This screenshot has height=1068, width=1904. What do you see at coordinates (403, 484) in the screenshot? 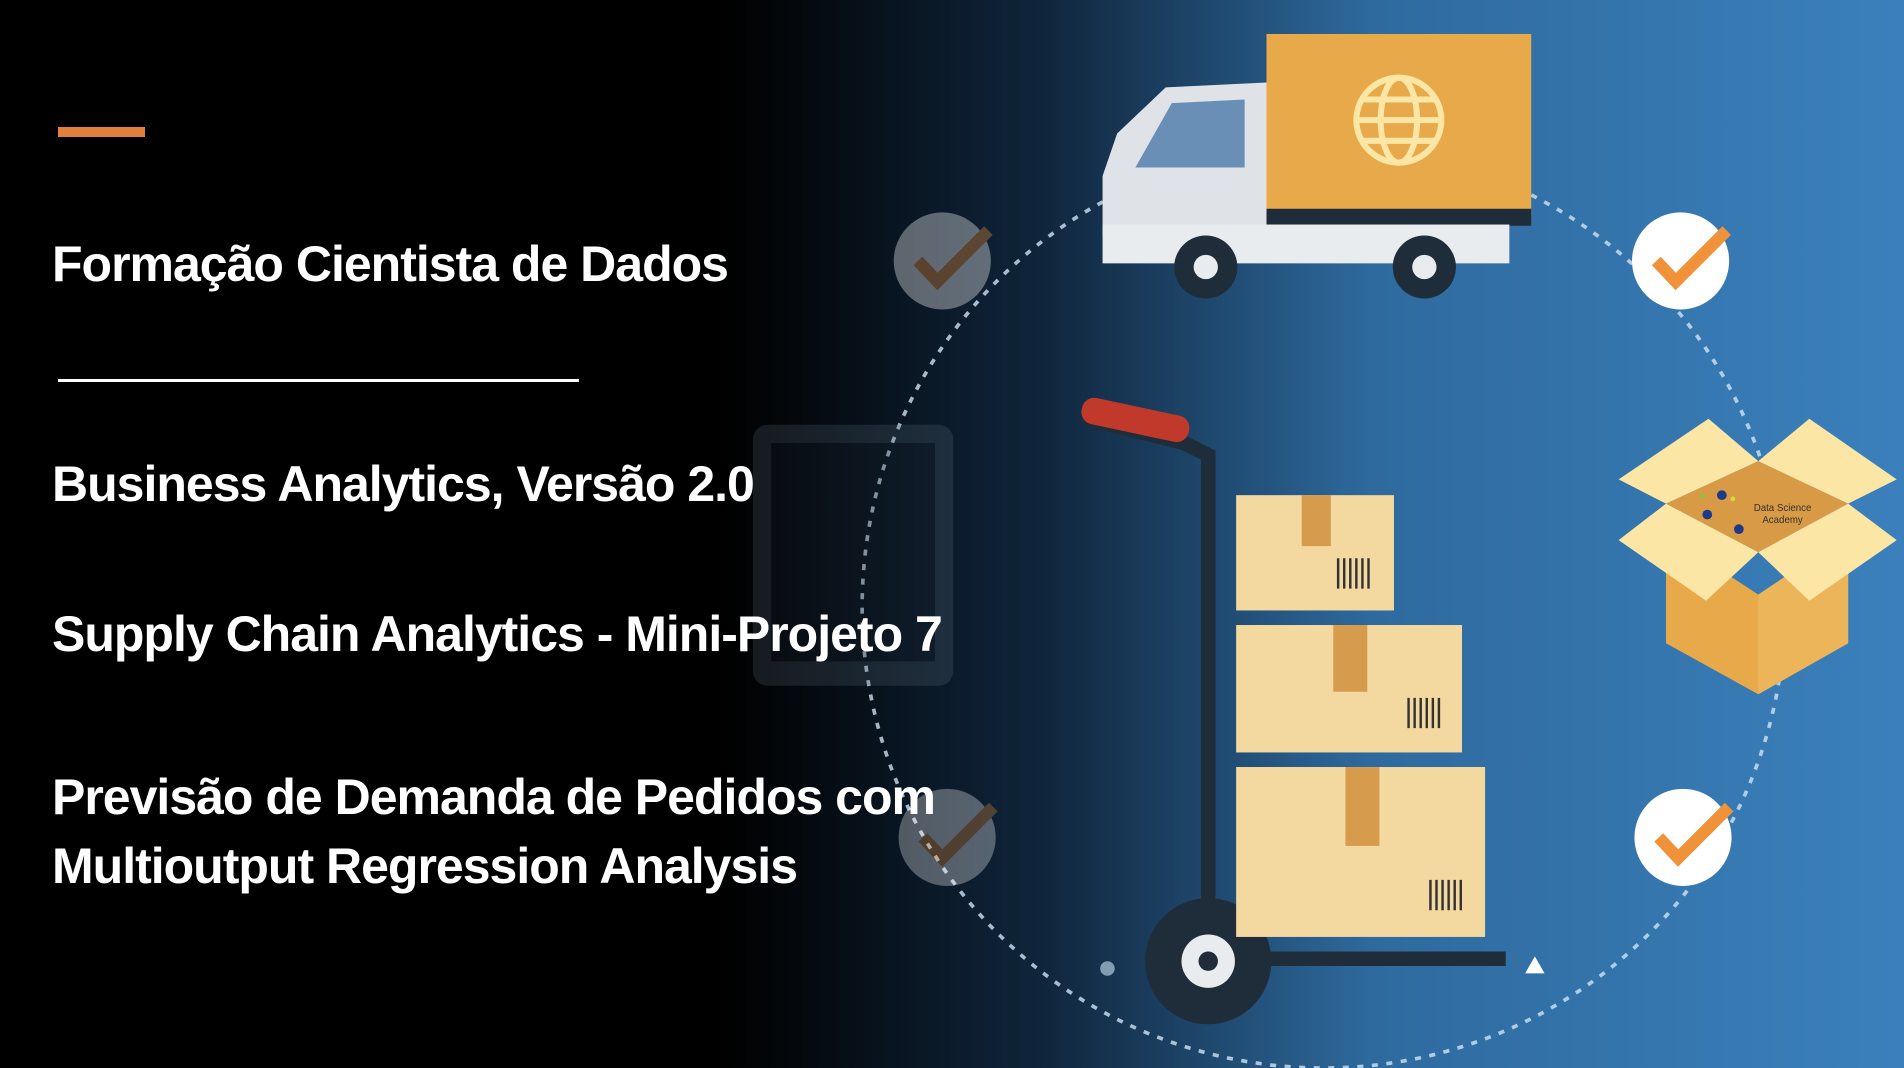
I see `course-title: Business Analytics, Versão 2.0` at bounding box center [403, 484].